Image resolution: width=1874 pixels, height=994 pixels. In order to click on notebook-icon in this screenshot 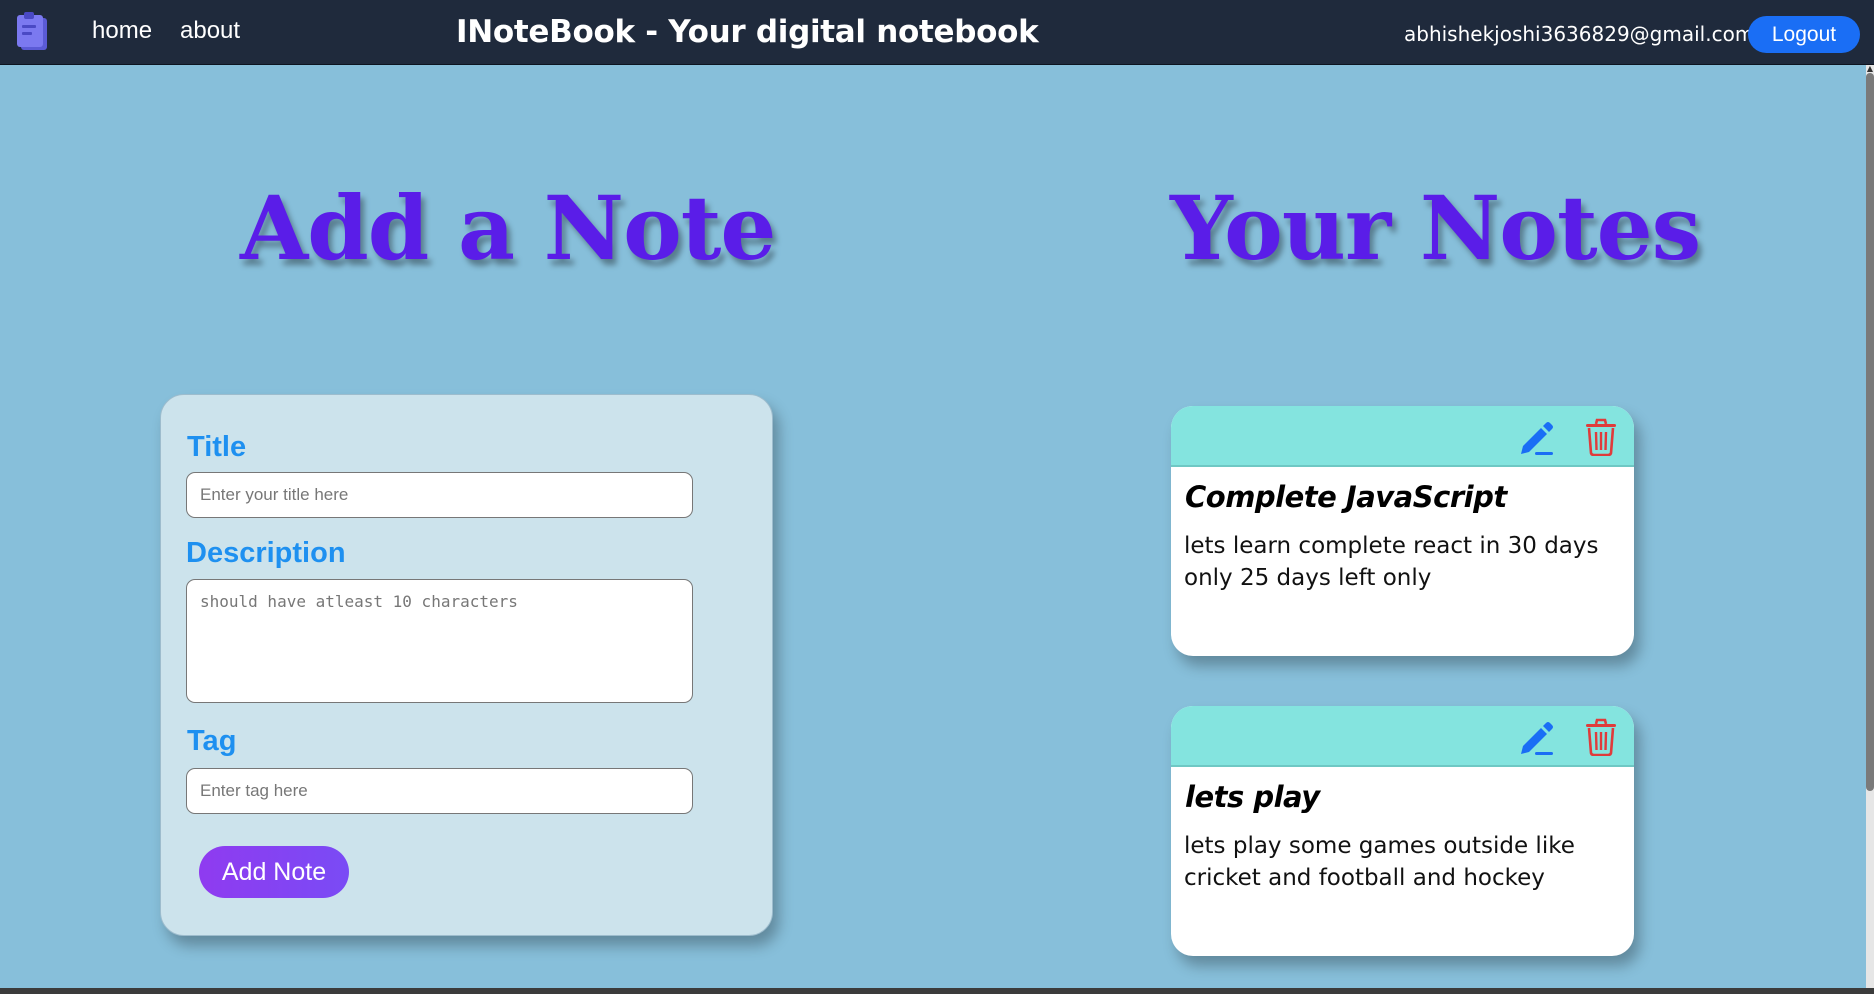, I will do `click(33, 32)`.